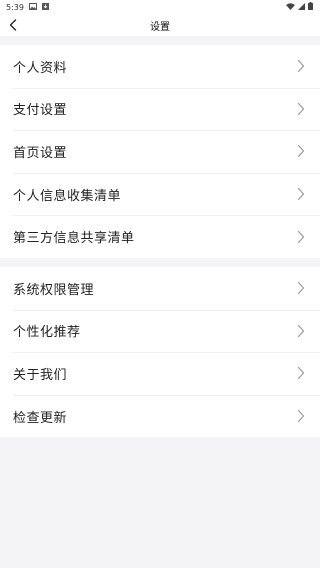 Image resolution: width=320 pixels, height=568 pixels. I want to click on chevron-left-icon, so click(13, 25).